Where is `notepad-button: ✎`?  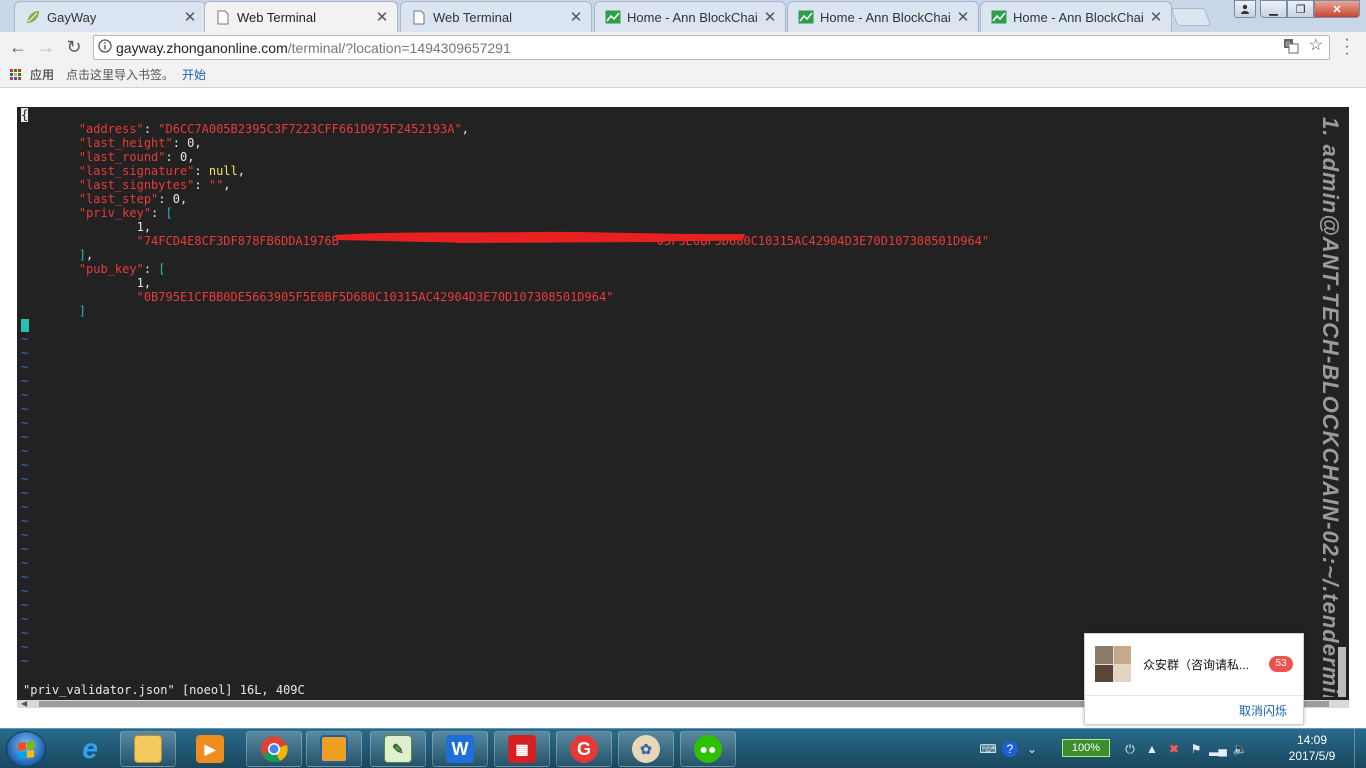 notepad-button: ✎ is located at coordinates (398, 749).